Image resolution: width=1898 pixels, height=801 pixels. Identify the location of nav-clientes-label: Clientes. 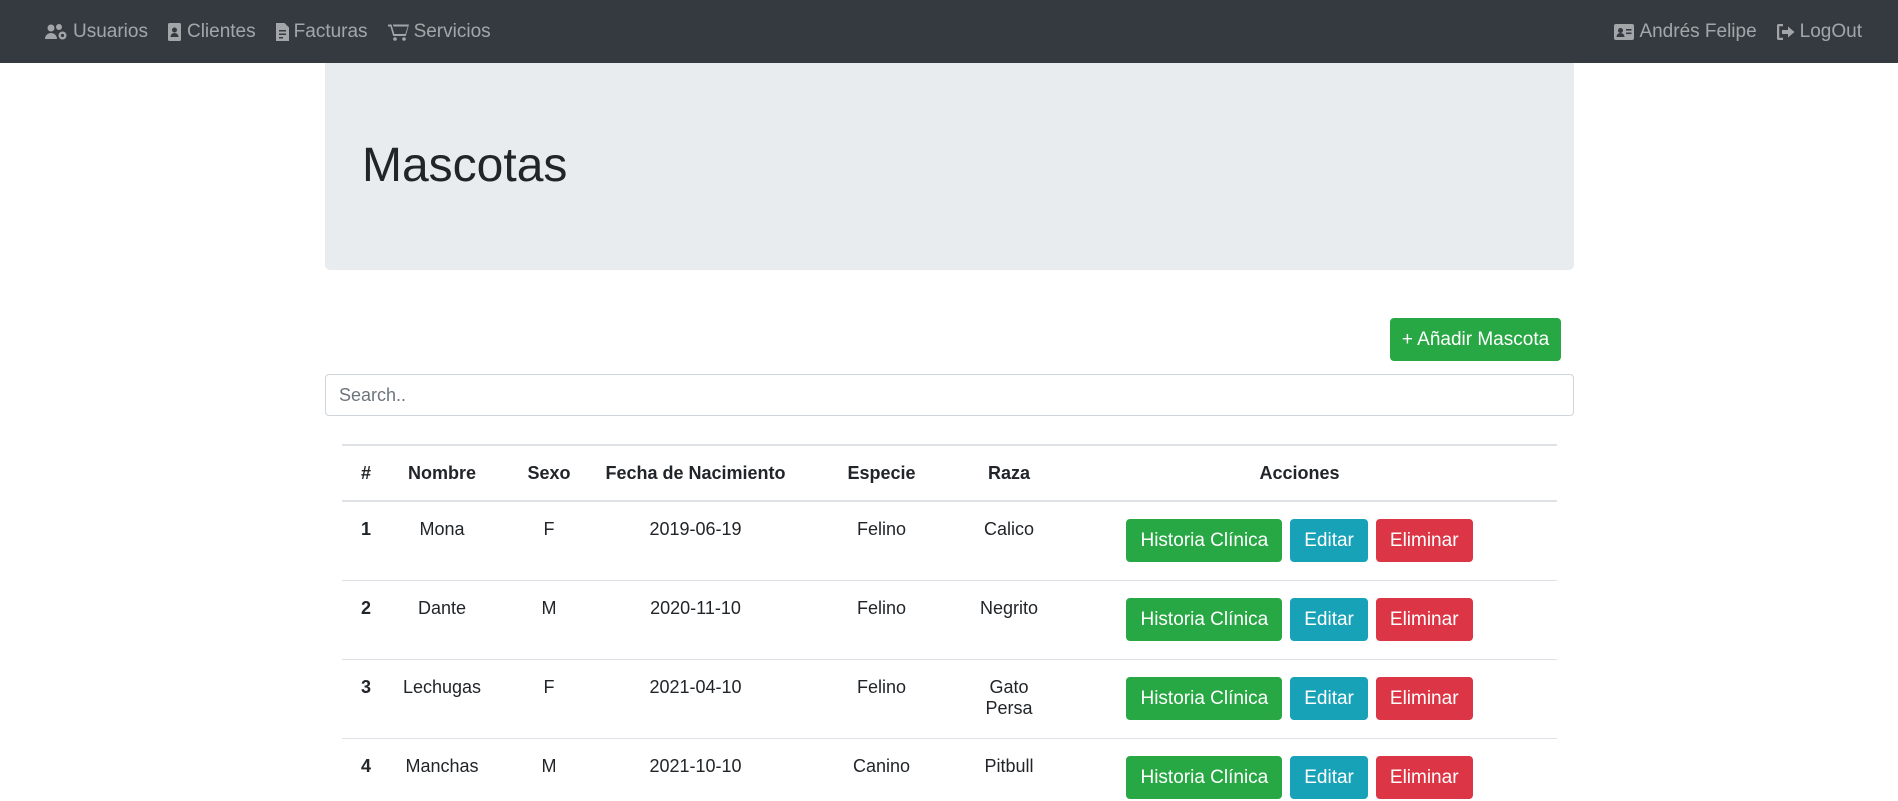
(221, 31).